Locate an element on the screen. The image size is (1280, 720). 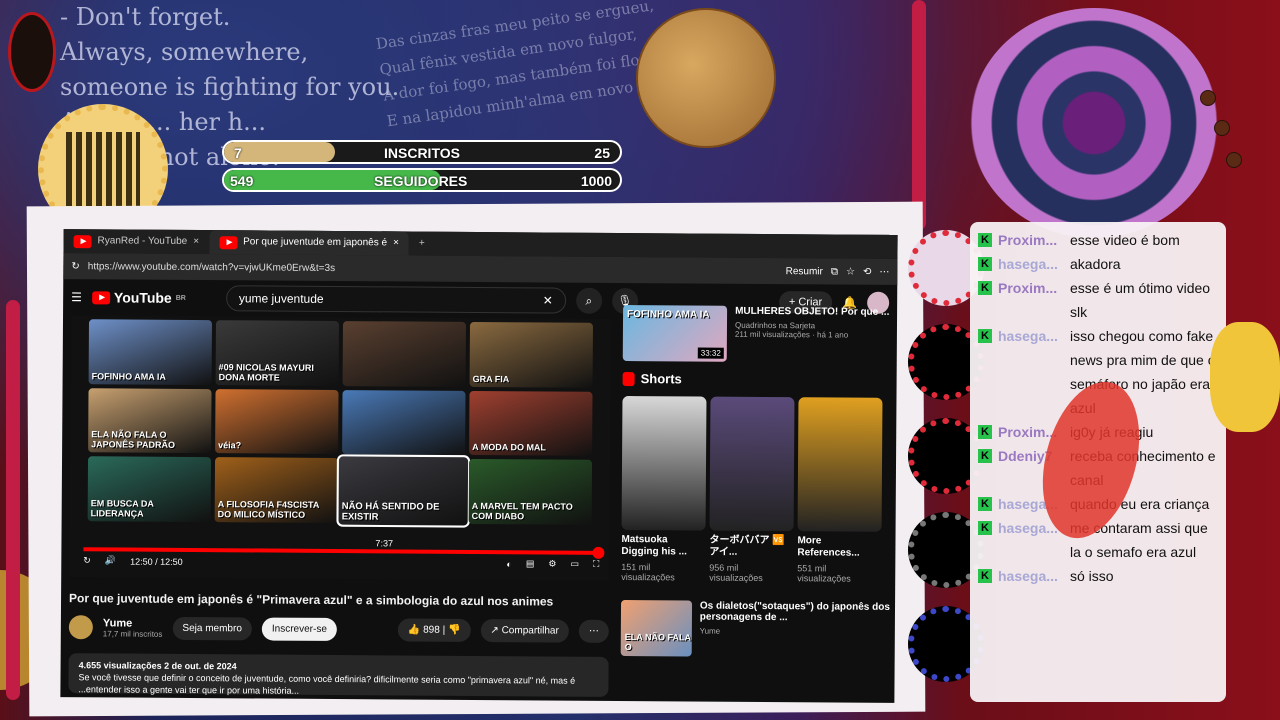
end-screen-thumbnail: ELA NÃO FALA O JAPONÊS PADRÃO is located at coordinates (150, 420).